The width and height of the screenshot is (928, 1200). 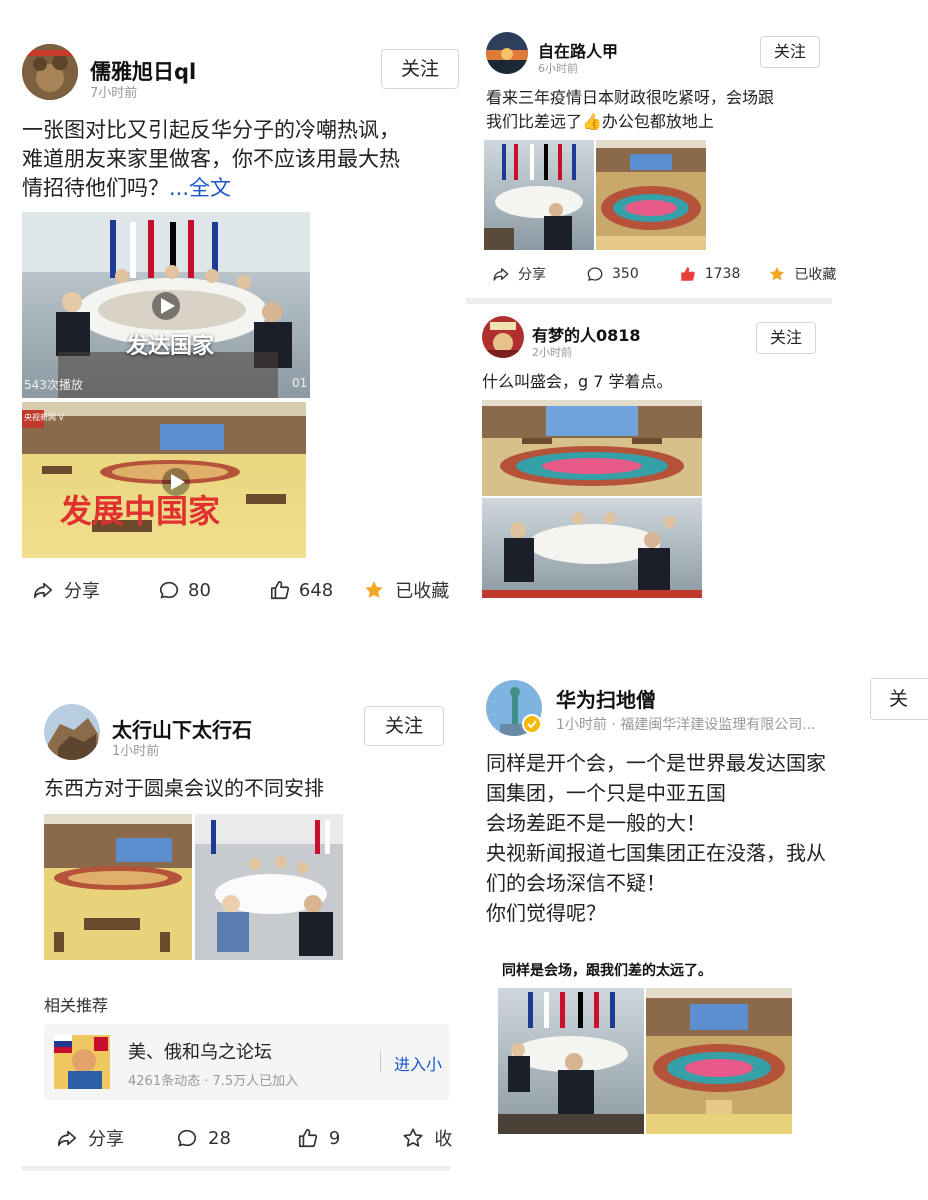 I want to click on comment-count: 80, so click(x=199, y=590).